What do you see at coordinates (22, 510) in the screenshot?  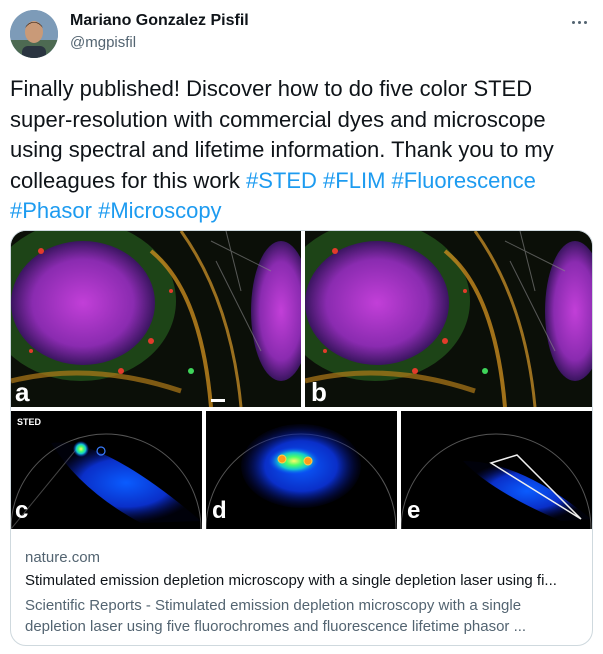 I see `panel-label-c: c` at bounding box center [22, 510].